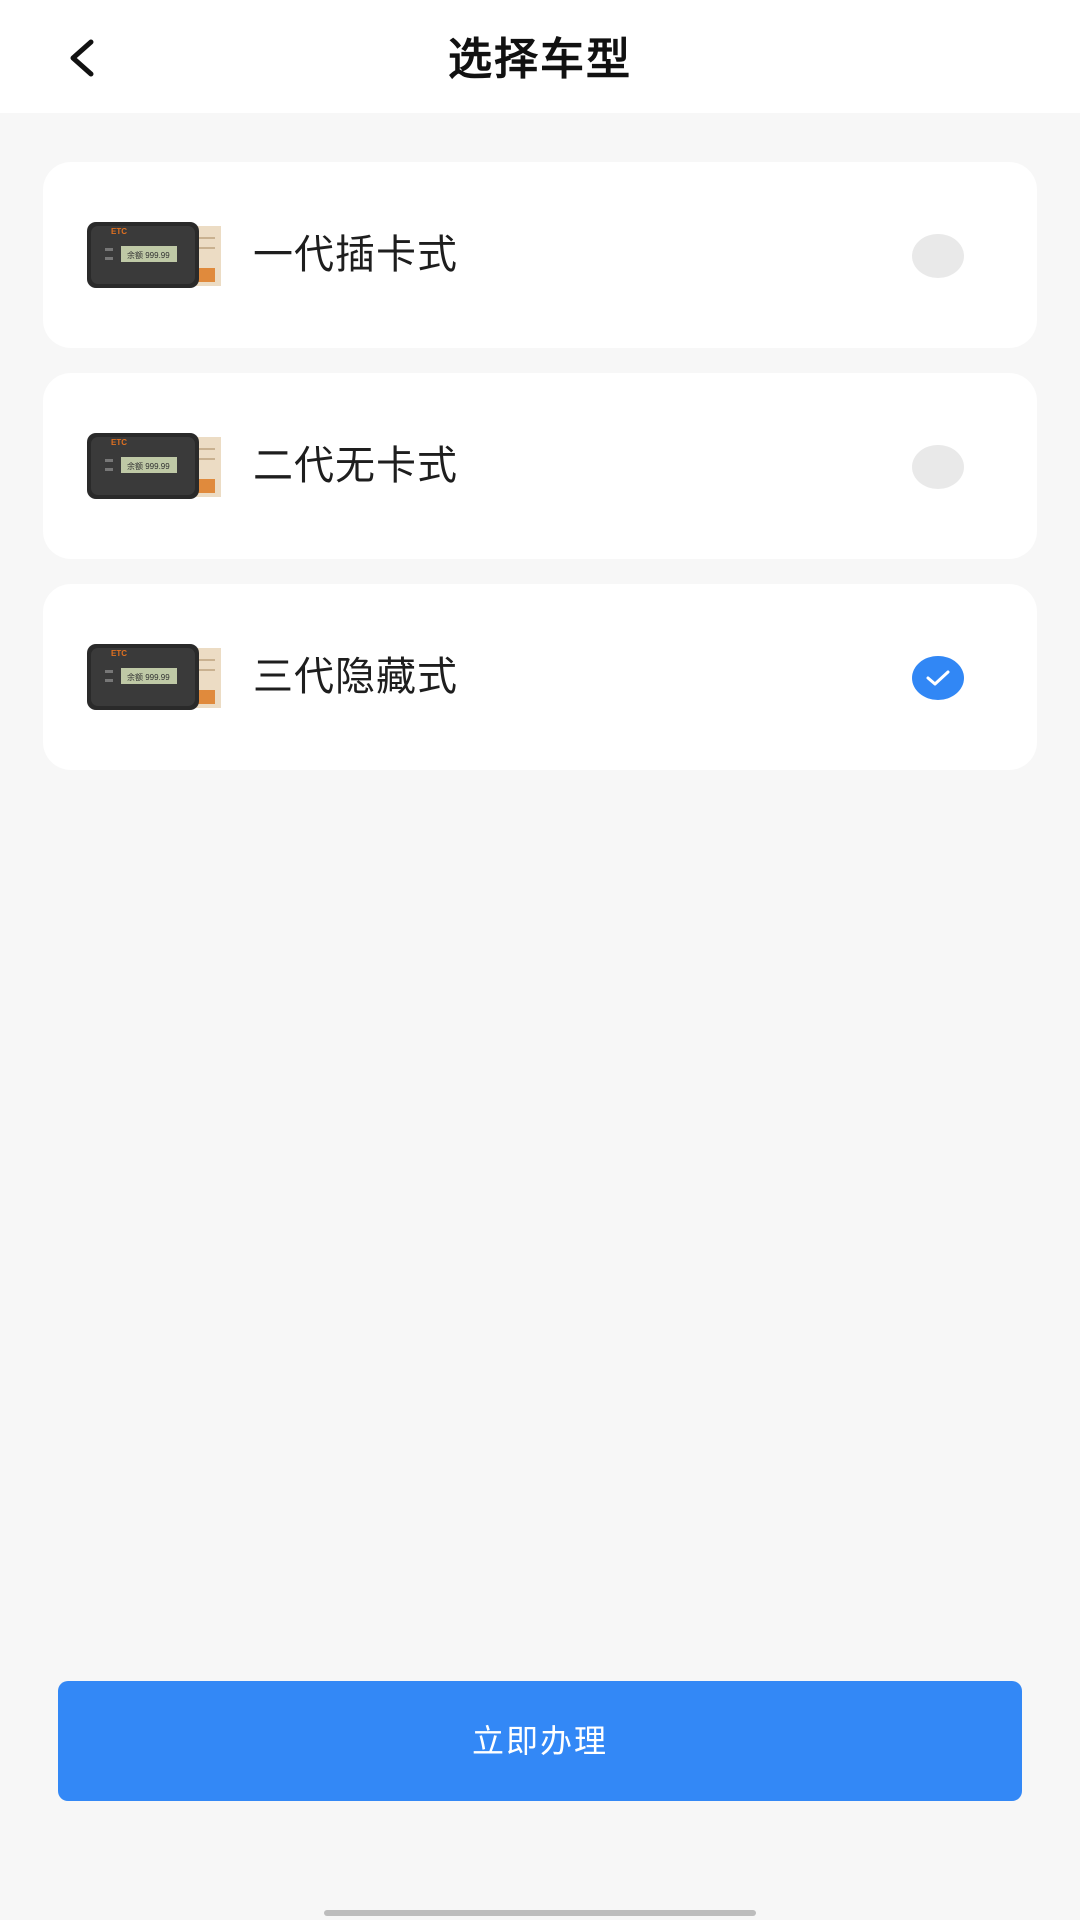 The height and width of the screenshot is (1920, 1080). Describe the element at coordinates (540, 255) in the screenshot. I see `option-card-gen1: ETC 余额 999.99 一代插卡式` at that location.